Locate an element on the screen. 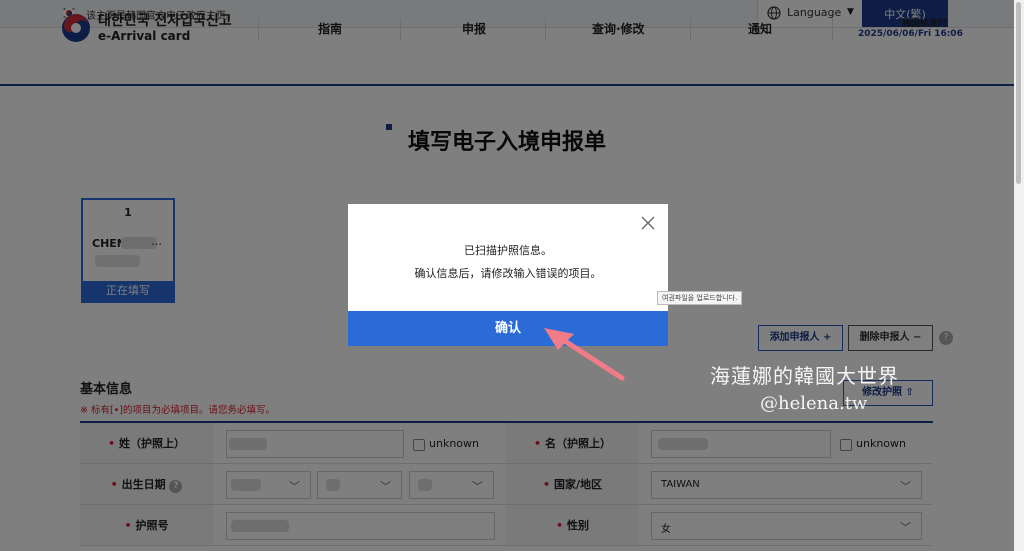  pointer-arrow-icon is located at coordinates (584, 354).